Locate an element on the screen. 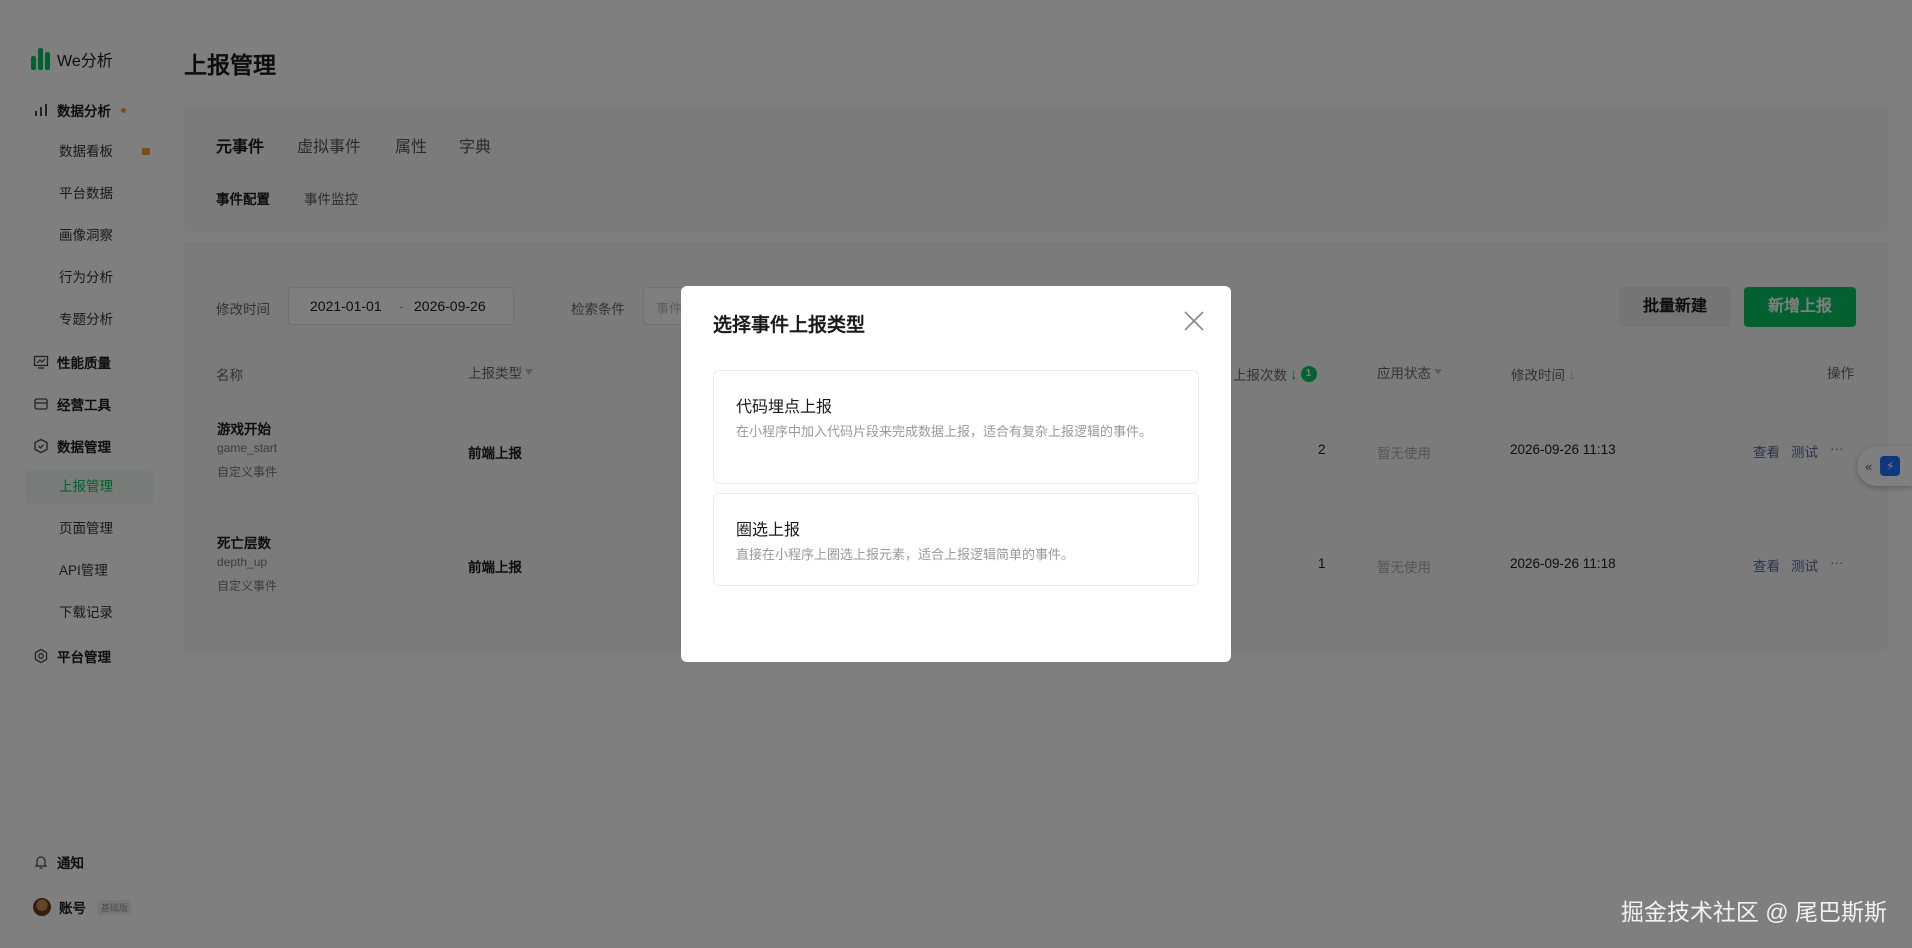  watermark: 掘金技术社区 @ 尾巴斯斯 is located at coordinates (1753, 912).